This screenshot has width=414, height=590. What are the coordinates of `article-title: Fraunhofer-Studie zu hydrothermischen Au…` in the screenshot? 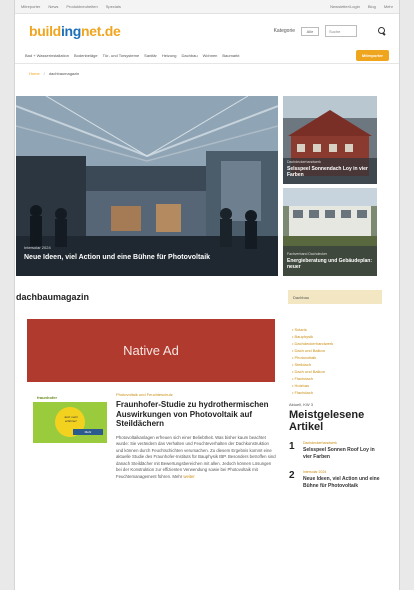 It's located at (196, 414).